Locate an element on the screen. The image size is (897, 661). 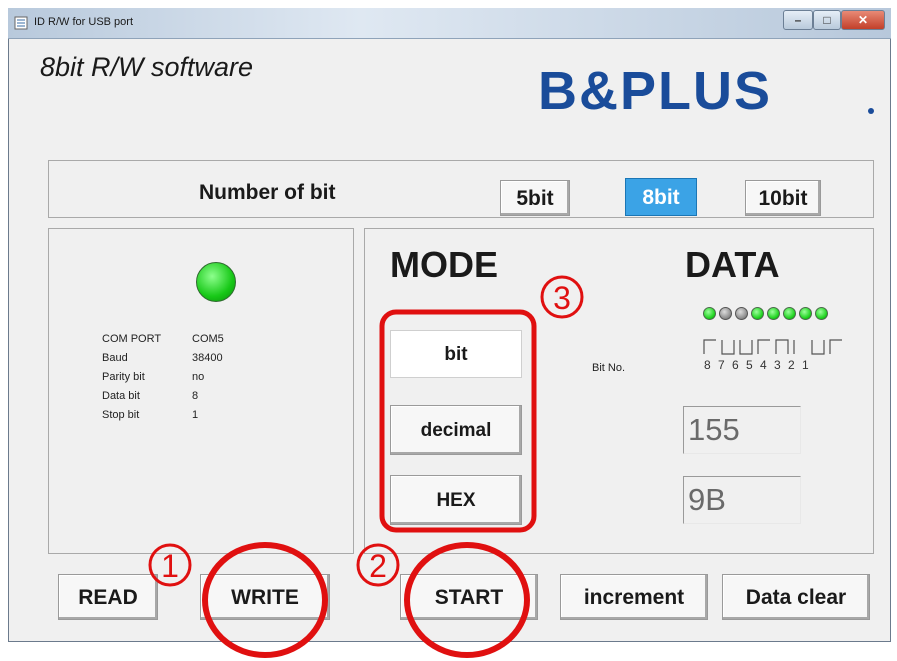
annotation-number-3: 3 is located at coordinates (562, 298).